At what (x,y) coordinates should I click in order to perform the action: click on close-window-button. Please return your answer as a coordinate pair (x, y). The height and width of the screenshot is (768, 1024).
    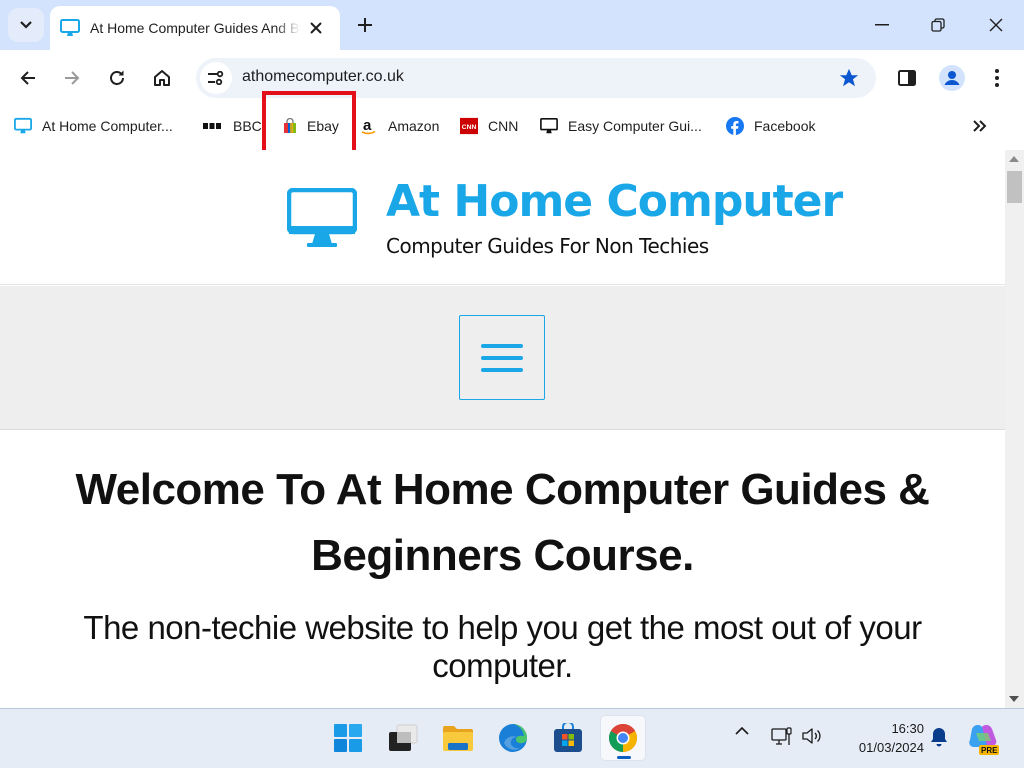
    Looking at the image, I should click on (996, 25).